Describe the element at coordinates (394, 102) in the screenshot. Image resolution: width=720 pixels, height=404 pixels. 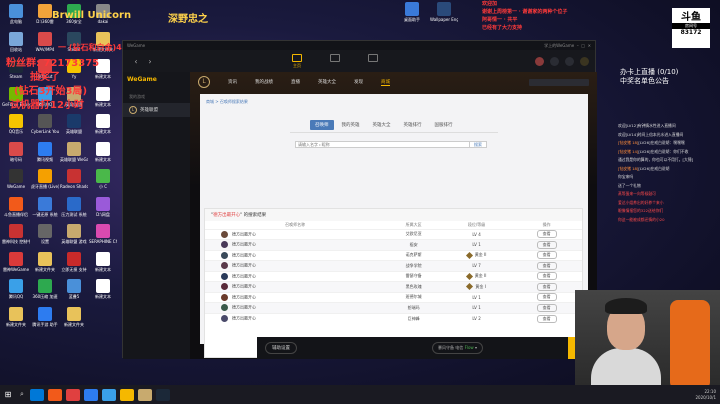
I see `breadcrumb: 商城 > 召唤师搜索结果` at that location.